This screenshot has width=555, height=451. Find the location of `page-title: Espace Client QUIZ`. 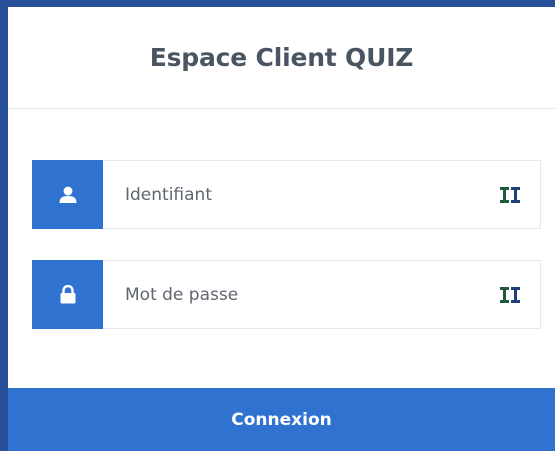

page-title: Espace Client QUIZ is located at coordinates (281, 57).